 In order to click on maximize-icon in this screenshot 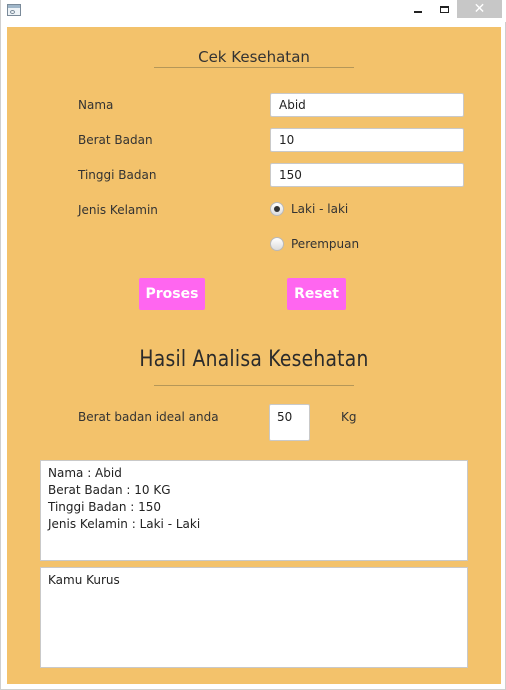, I will do `click(444, 9)`.